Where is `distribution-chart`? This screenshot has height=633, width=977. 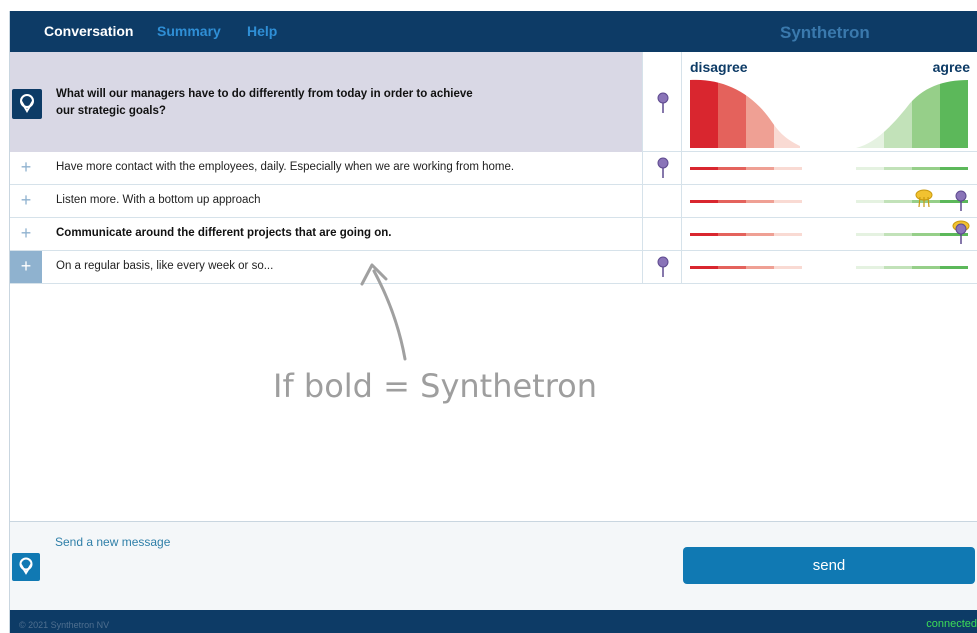
distribution-chart is located at coordinates (829, 113).